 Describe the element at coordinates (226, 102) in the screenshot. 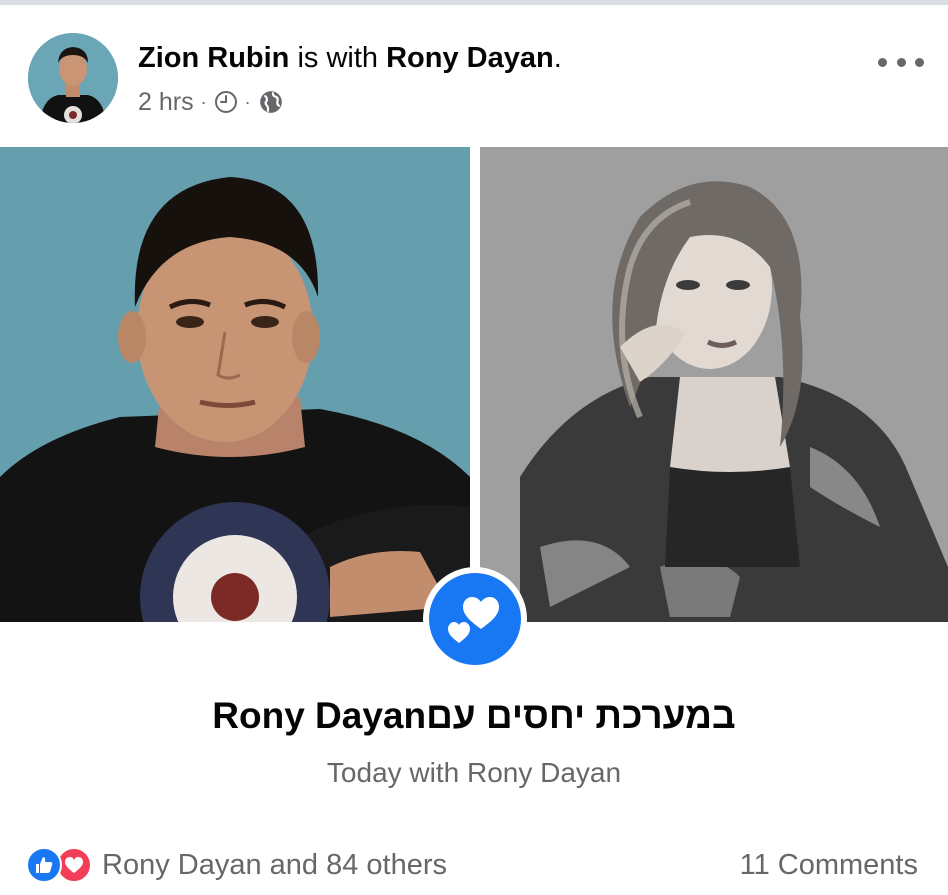

I see `clock-icon` at that location.